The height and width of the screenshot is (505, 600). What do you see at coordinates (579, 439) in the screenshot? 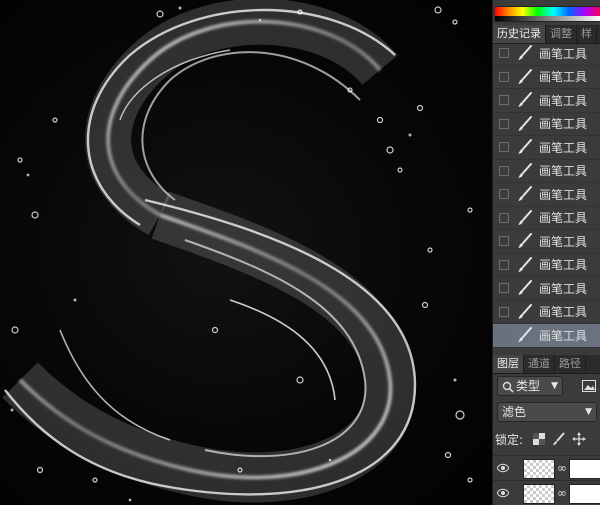
I see `lock-move-icon` at bounding box center [579, 439].